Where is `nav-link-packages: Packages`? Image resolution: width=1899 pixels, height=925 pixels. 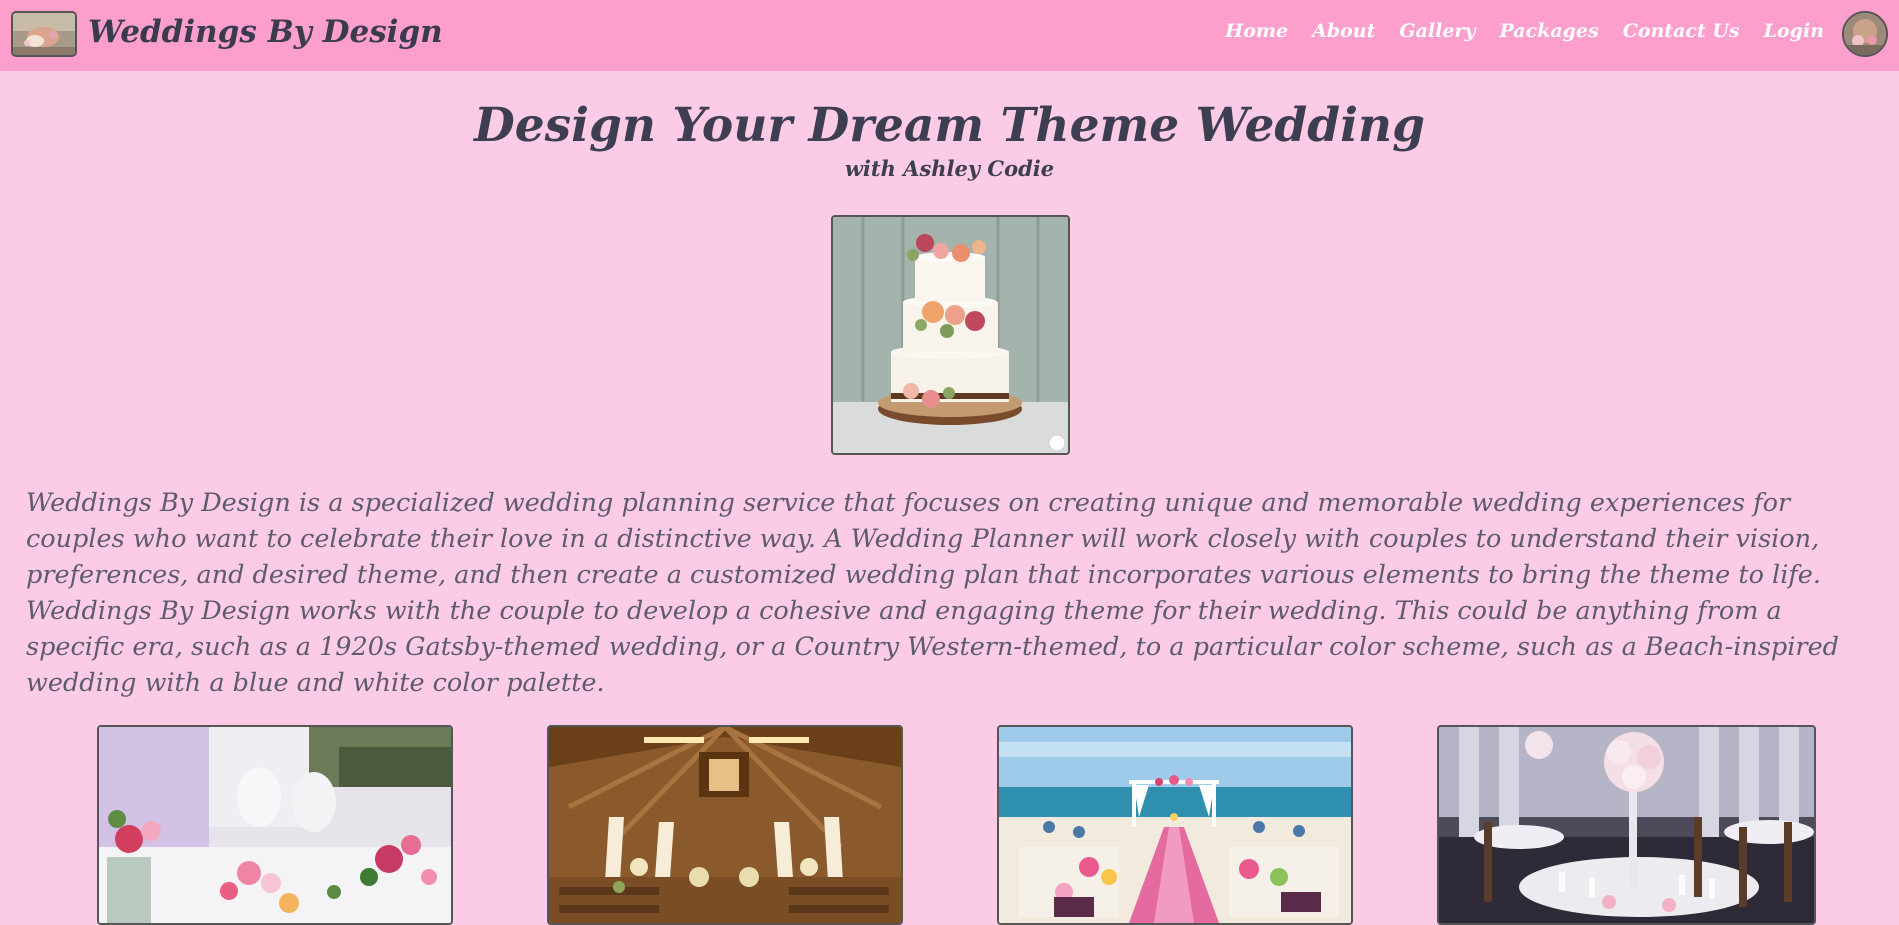 nav-link-packages: Packages is located at coordinates (1549, 31).